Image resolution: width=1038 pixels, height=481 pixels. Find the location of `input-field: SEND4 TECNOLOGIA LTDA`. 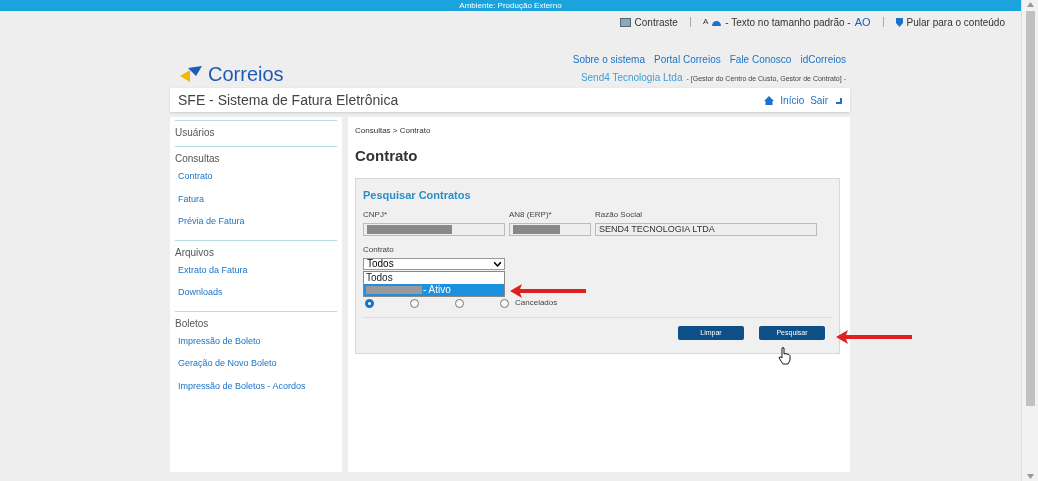

input-field: SEND4 TECNOLOGIA LTDA is located at coordinates (706, 229).